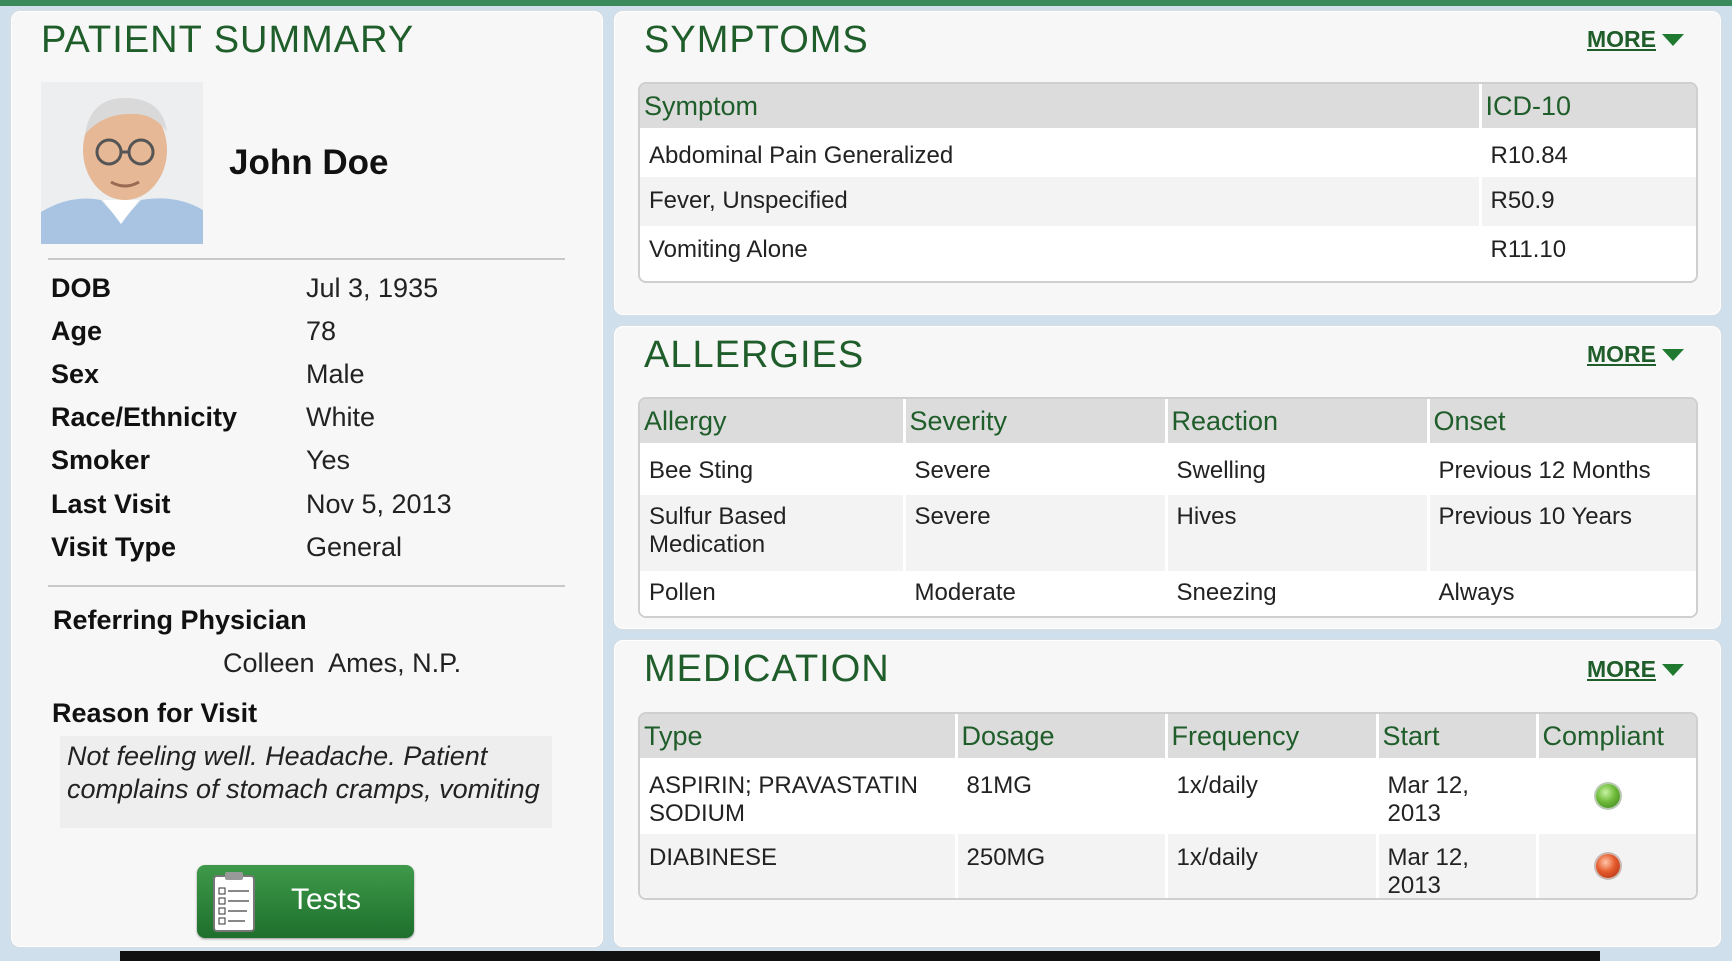  What do you see at coordinates (1588, 106) in the screenshot?
I see `column-header: ICD-10` at bounding box center [1588, 106].